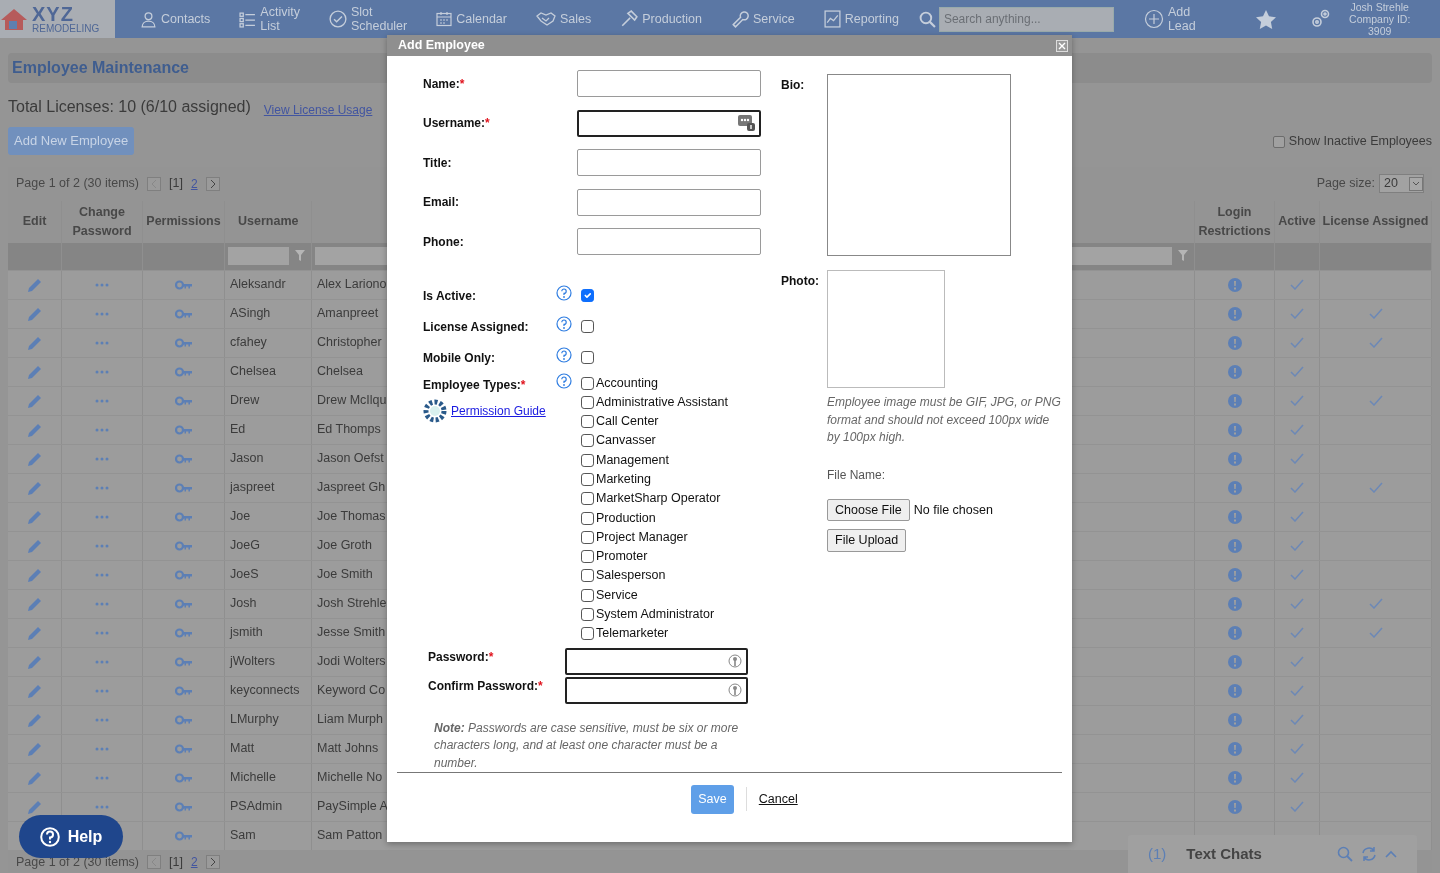  Describe the element at coordinates (654, 614) in the screenshot. I see `checkbox-option: System Administrator` at that location.